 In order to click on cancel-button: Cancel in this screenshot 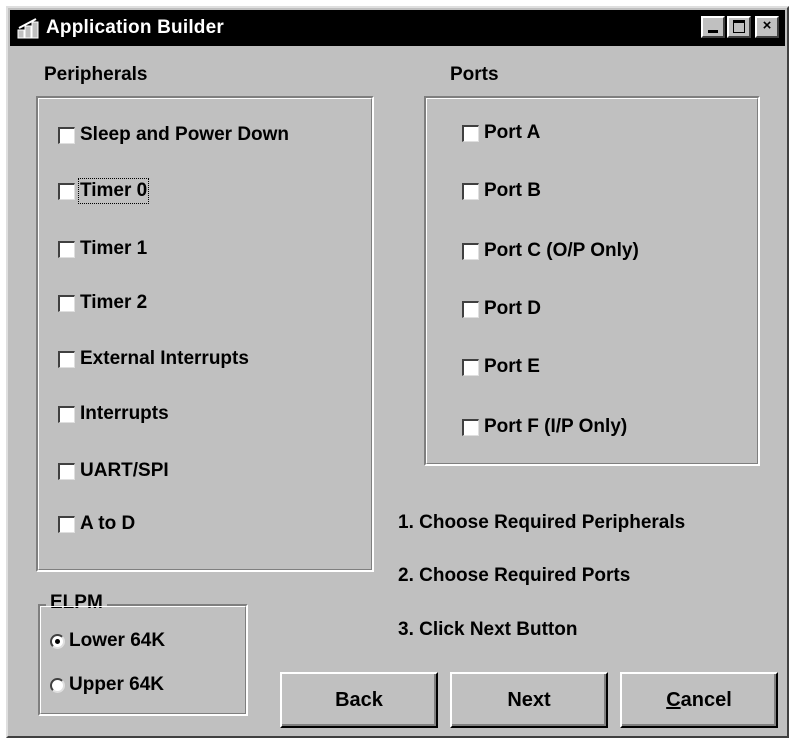, I will do `click(699, 700)`.